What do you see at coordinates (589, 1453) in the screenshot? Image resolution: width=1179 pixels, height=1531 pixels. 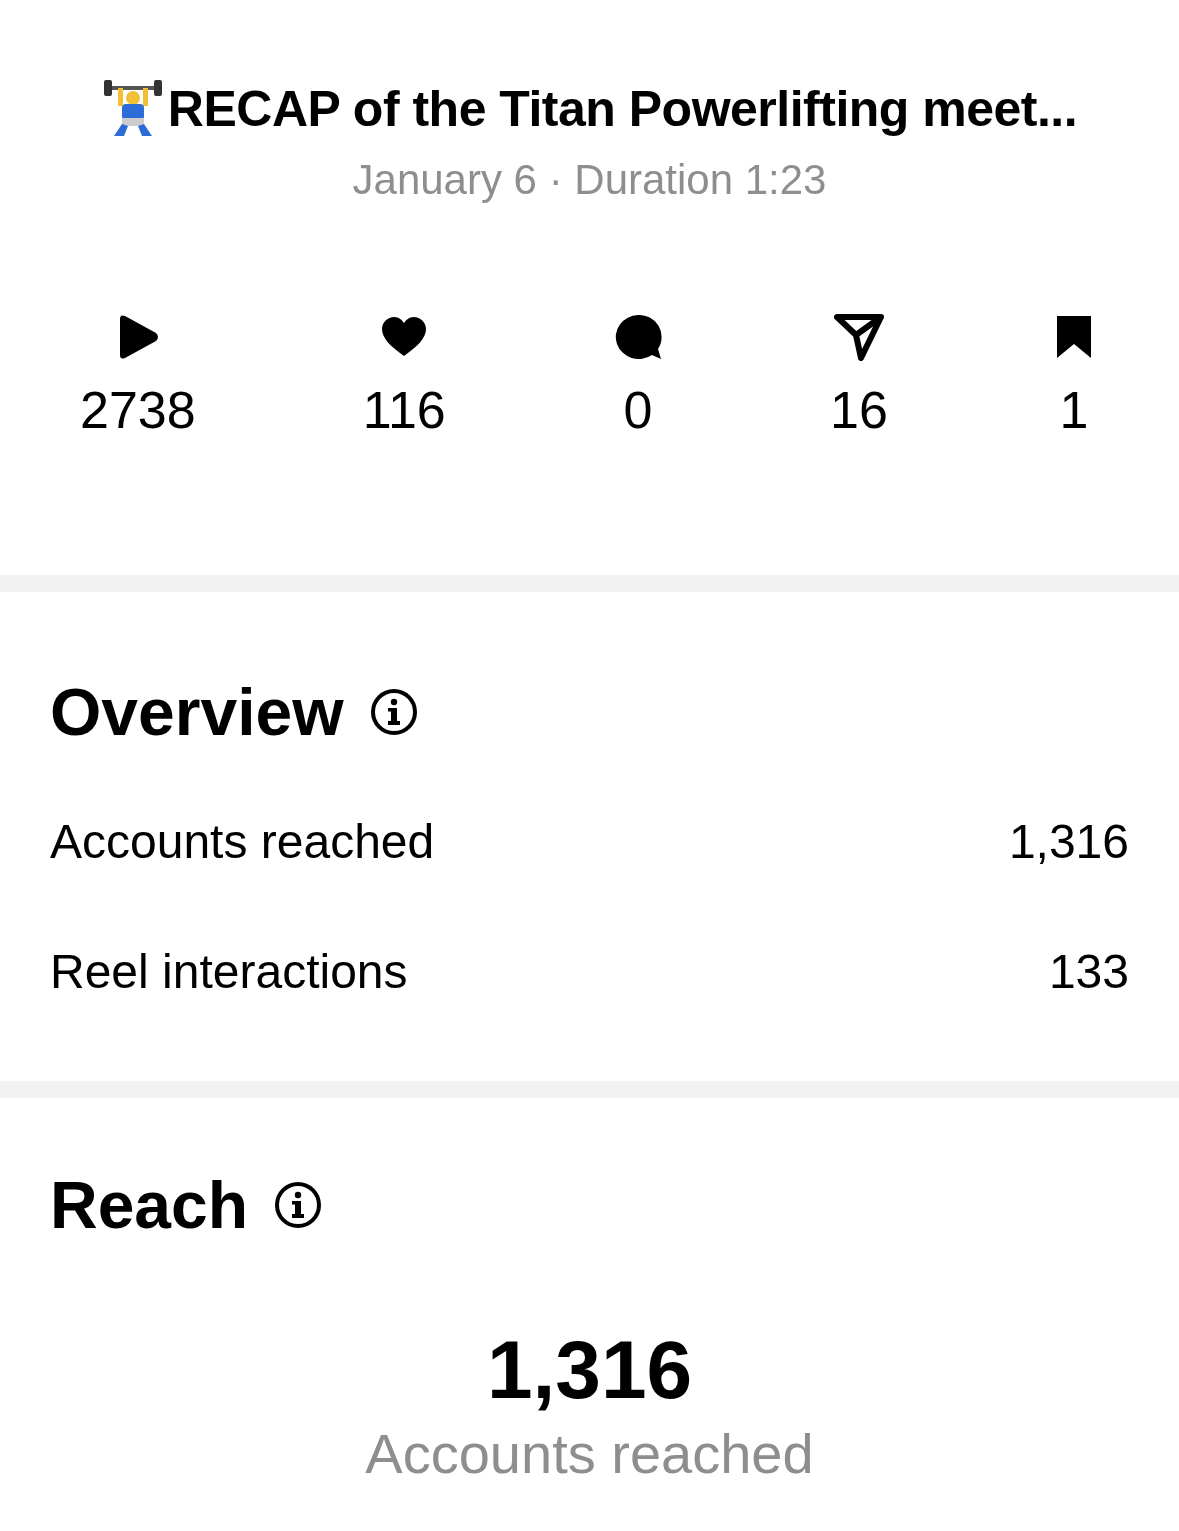 I see `reach-caption: Accounts reached` at bounding box center [589, 1453].